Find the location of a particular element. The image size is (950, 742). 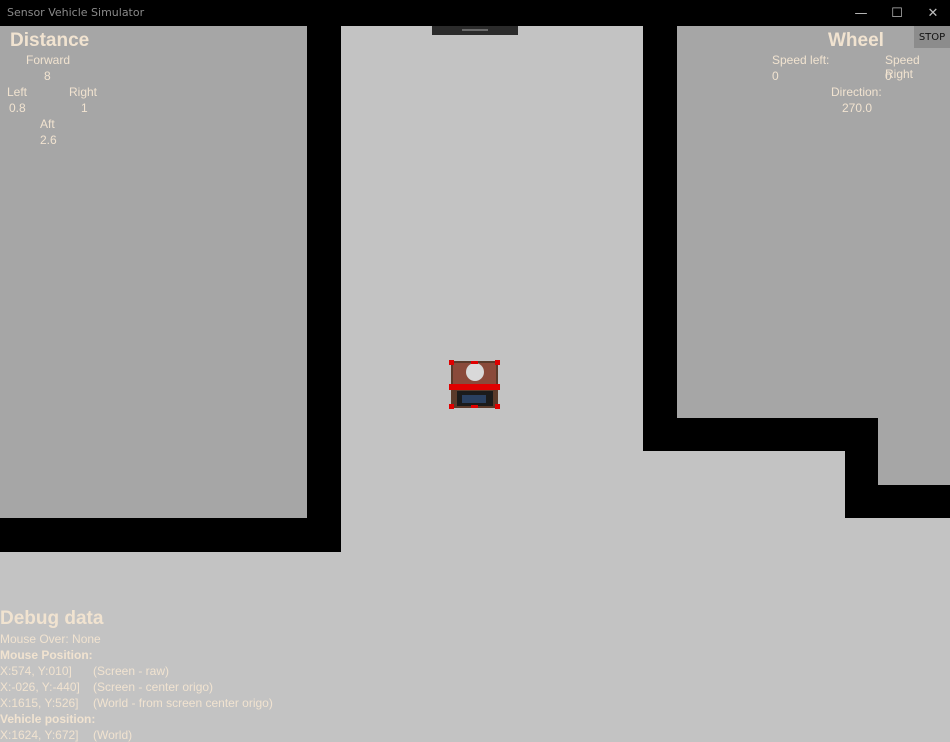

vehicle-position-desc: (World) is located at coordinates (113, 735).